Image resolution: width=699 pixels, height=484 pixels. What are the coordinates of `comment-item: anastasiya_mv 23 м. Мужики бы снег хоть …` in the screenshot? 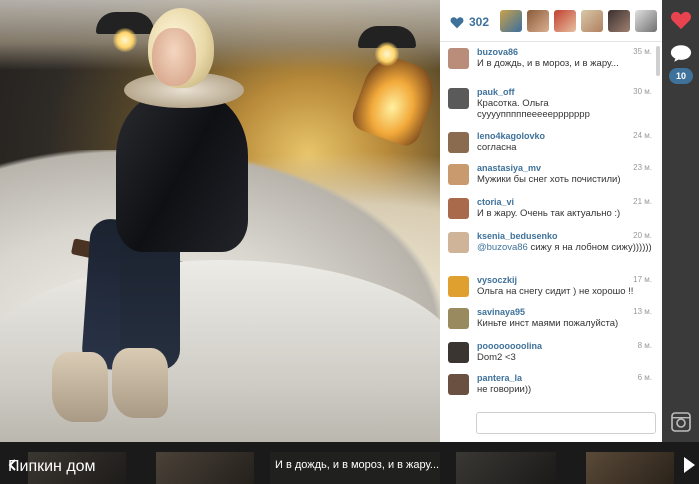 It's located at (547, 178).